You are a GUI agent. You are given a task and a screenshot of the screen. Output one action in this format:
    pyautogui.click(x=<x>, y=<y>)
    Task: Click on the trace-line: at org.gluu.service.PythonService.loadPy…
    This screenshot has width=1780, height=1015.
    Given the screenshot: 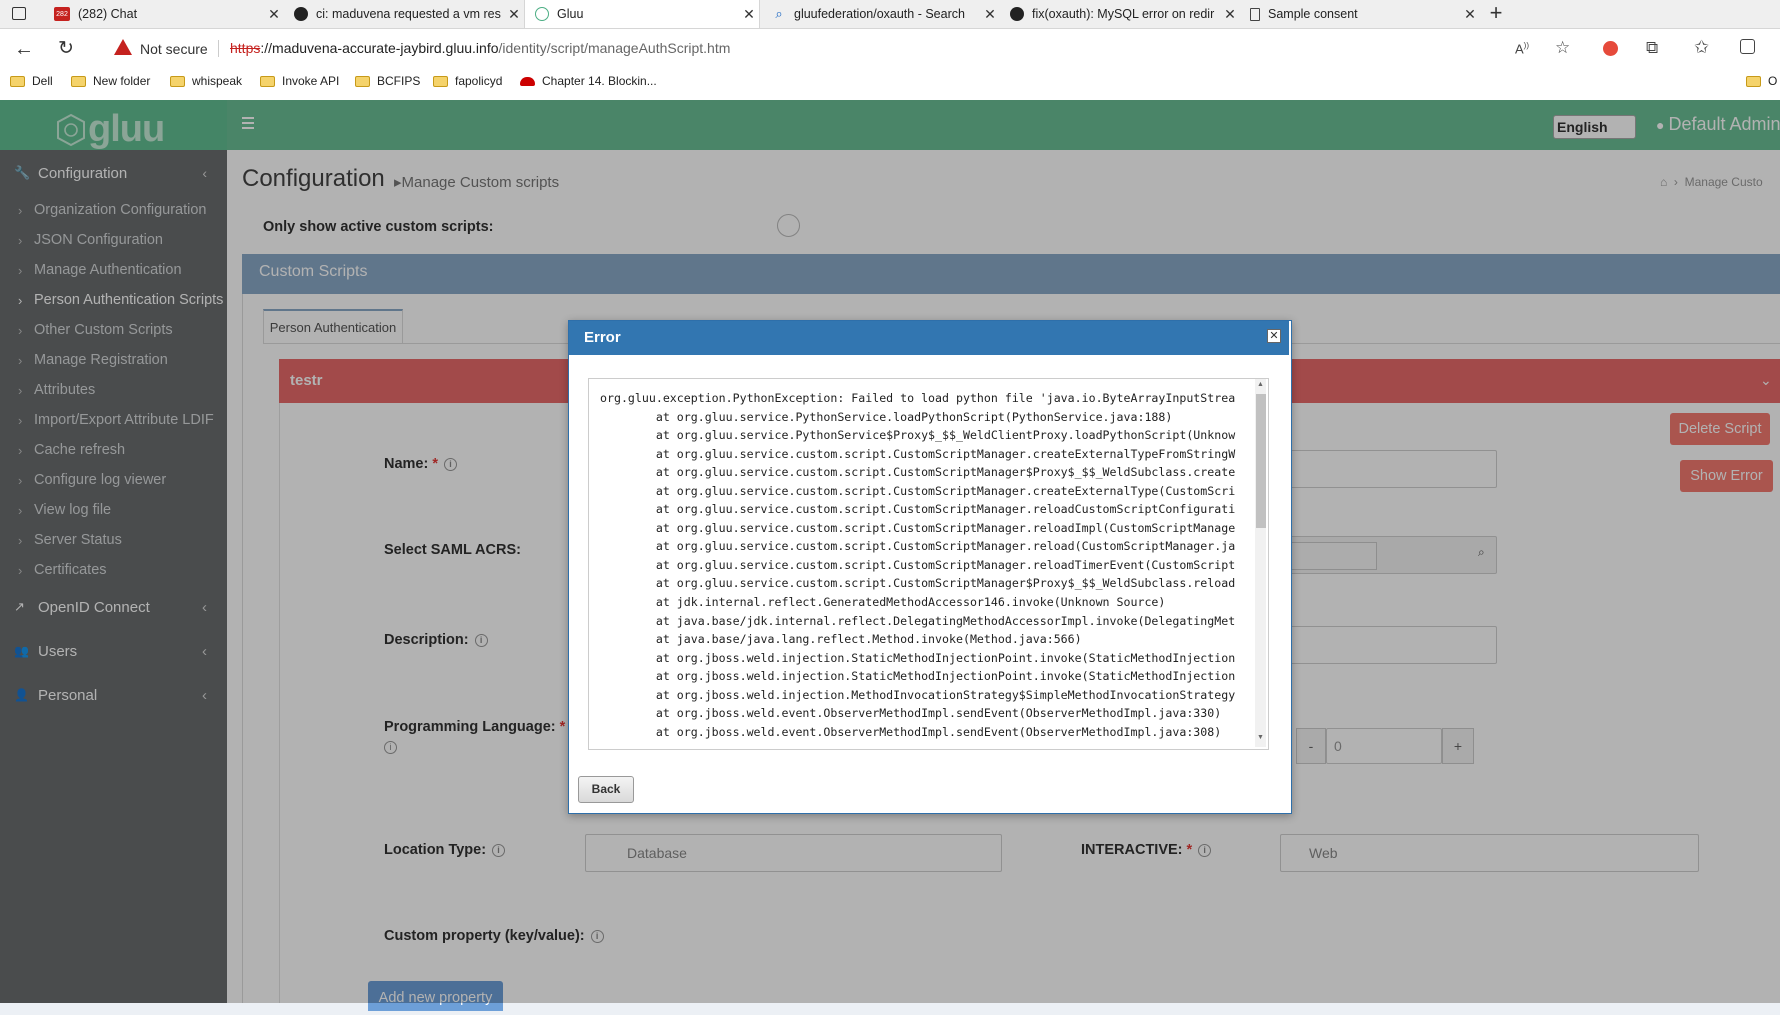 What is the action you would take?
    pyautogui.click(x=886, y=416)
    